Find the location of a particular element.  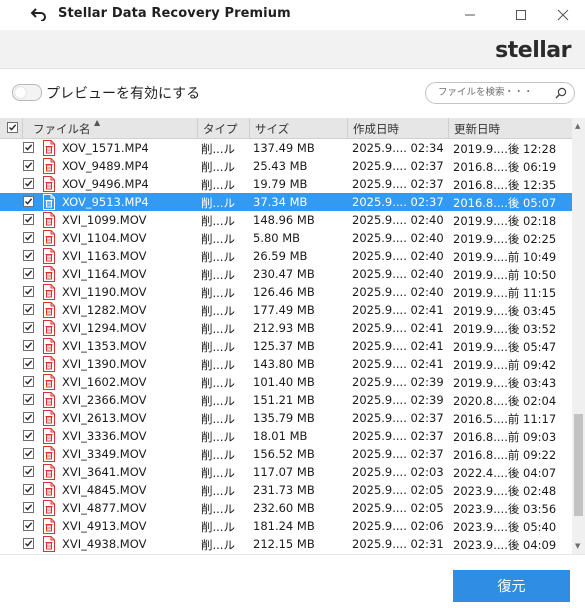

scroll-thumb is located at coordinates (578, 465).